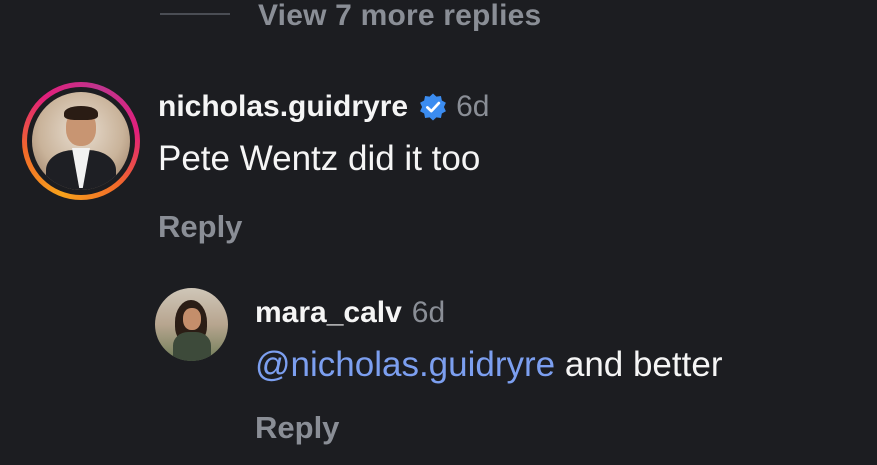 The height and width of the screenshot is (465, 877). I want to click on comment-text-body: and better, so click(639, 364).